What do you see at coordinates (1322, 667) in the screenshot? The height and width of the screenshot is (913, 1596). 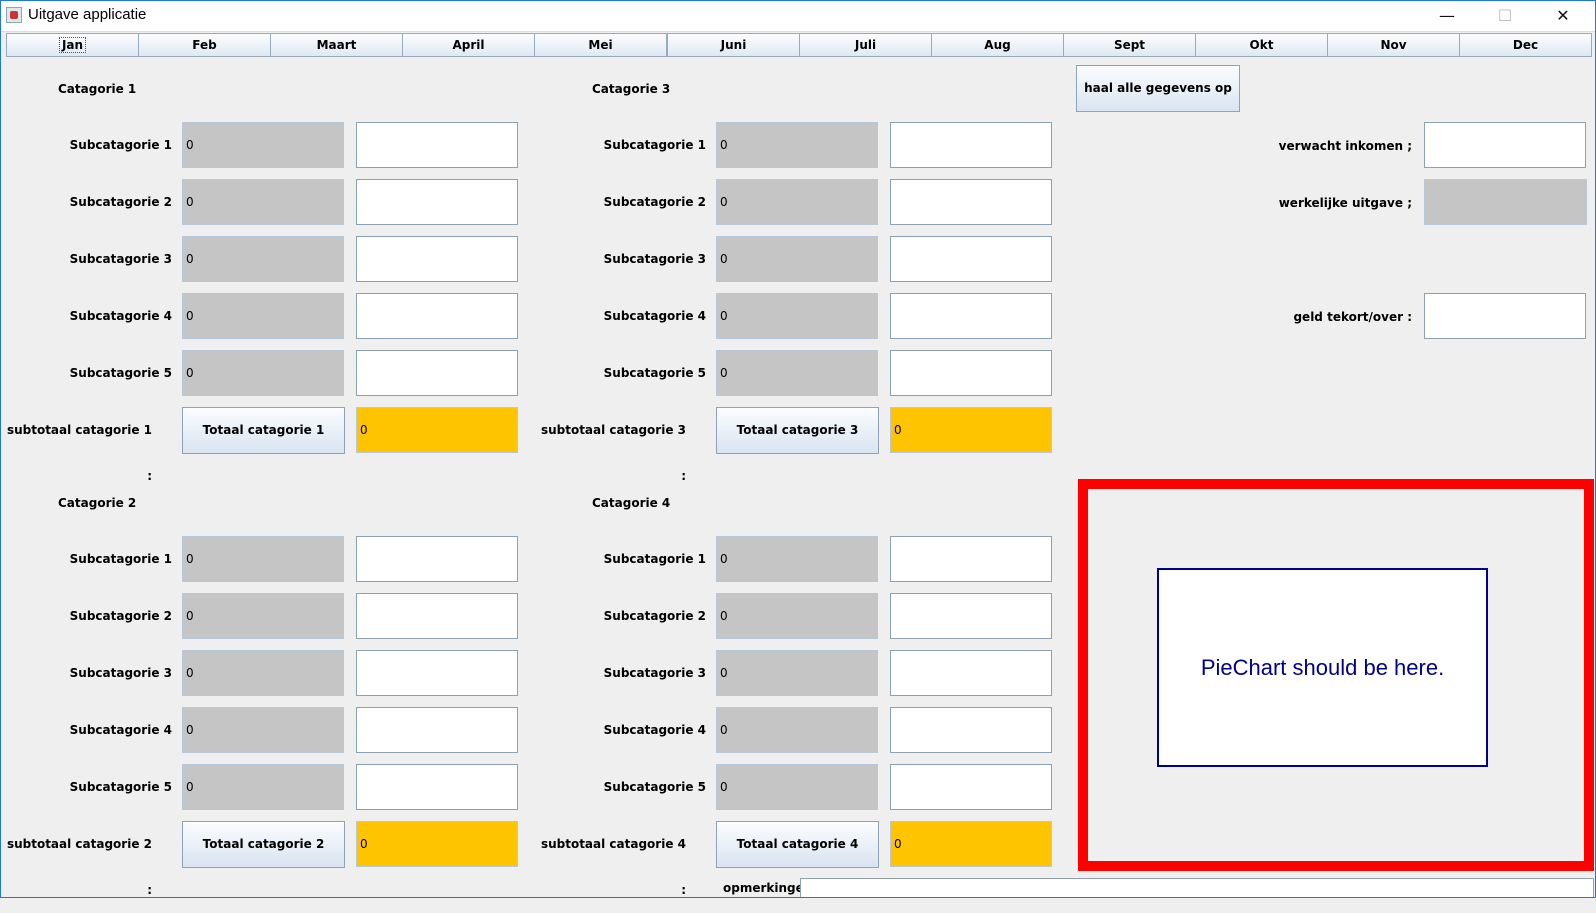 I see `pie-chart-placeholder: PieChart should be here.` at bounding box center [1322, 667].